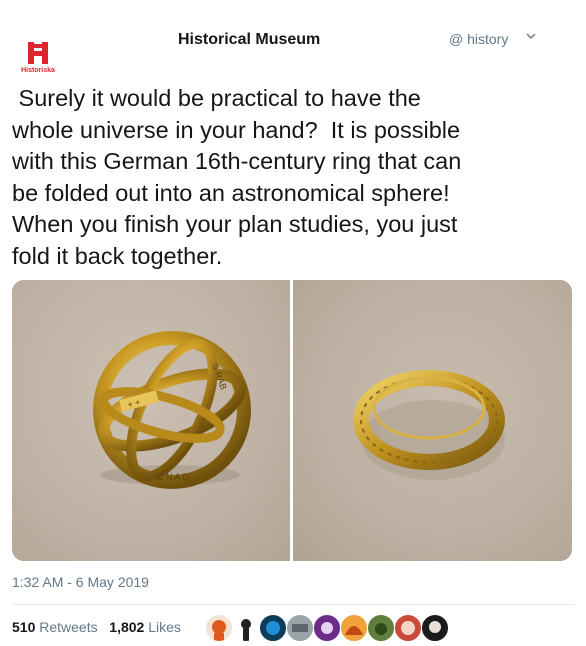  I want to click on likes-stat: 1,802 Likes, so click(145, 627).